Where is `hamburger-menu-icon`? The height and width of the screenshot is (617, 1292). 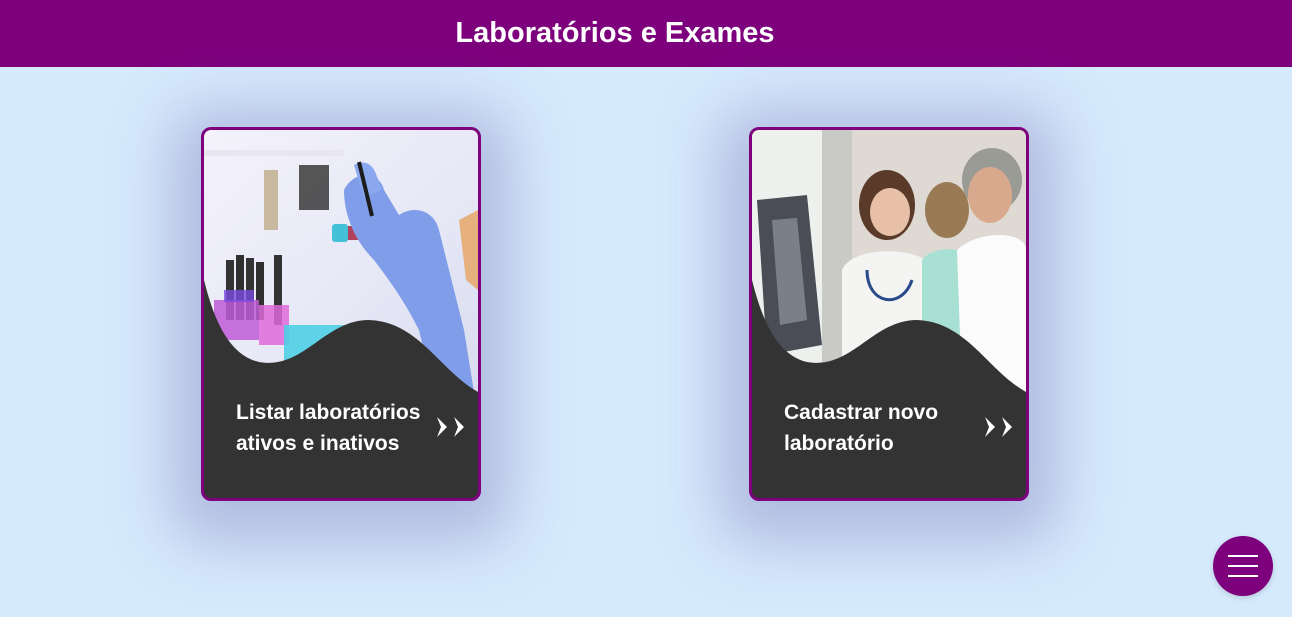
hamburger-menu-icon is located at coordinates (1243, 566).